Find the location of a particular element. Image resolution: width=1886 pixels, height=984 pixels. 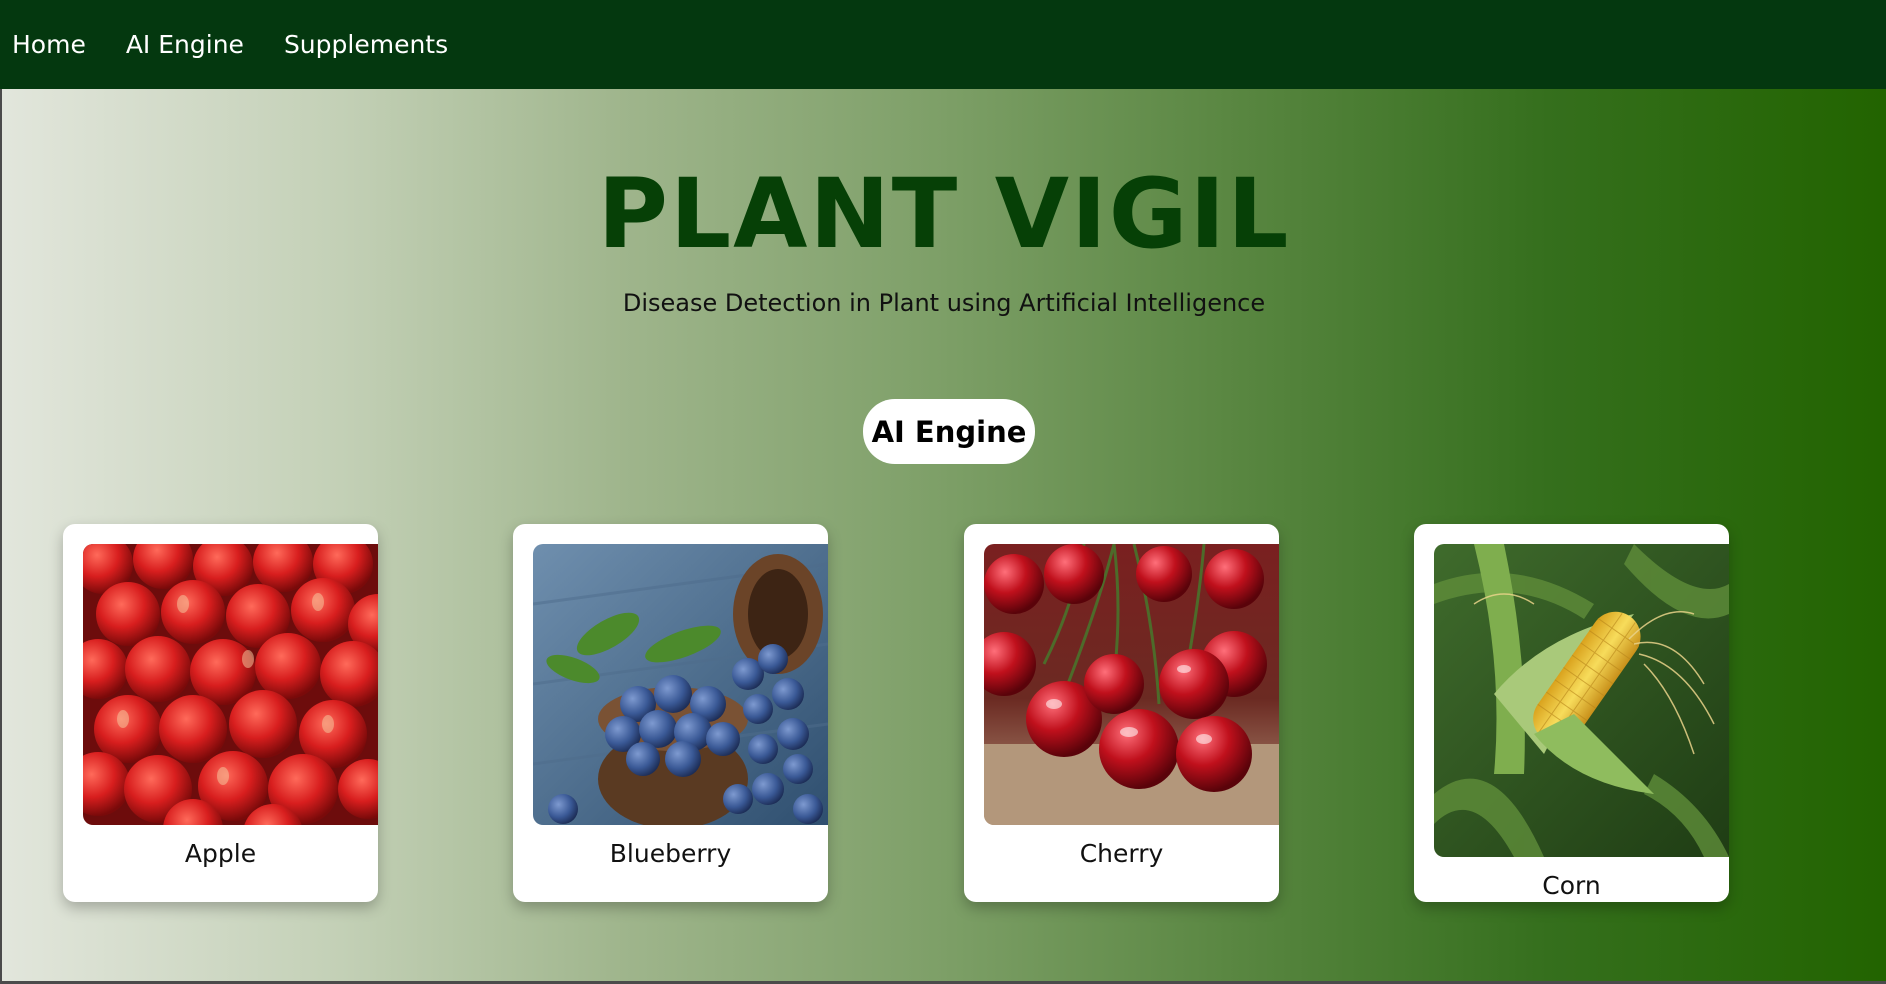

plant-card-corn: Corn is located at coordinates (1571, 713).